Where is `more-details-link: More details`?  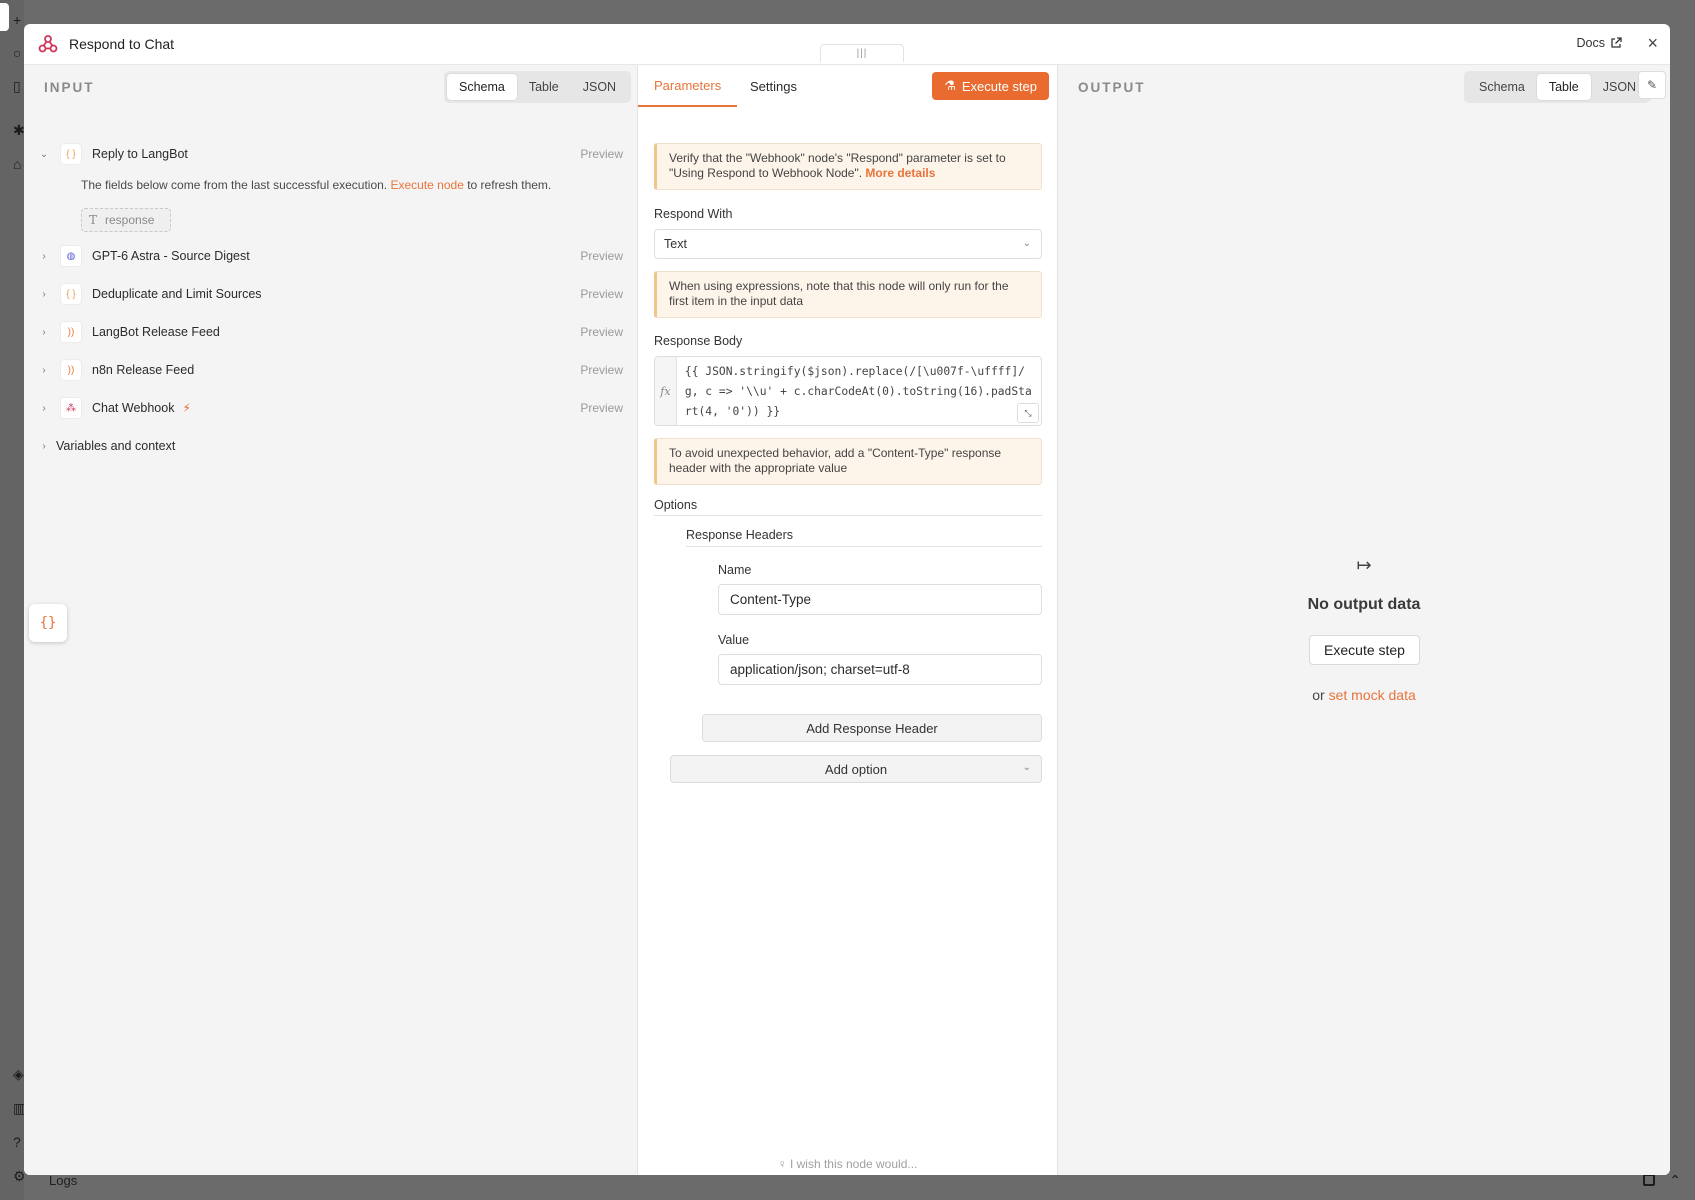
more-details-link: More details is located at coordinates (900, 173).